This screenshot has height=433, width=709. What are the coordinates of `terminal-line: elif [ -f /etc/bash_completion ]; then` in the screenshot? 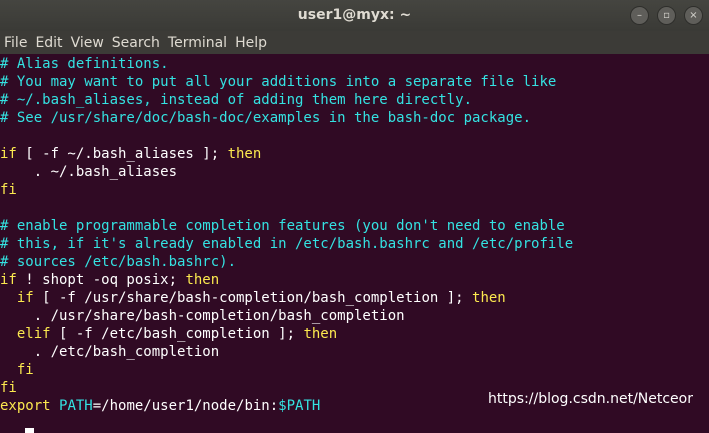 It's located at (354, 334).